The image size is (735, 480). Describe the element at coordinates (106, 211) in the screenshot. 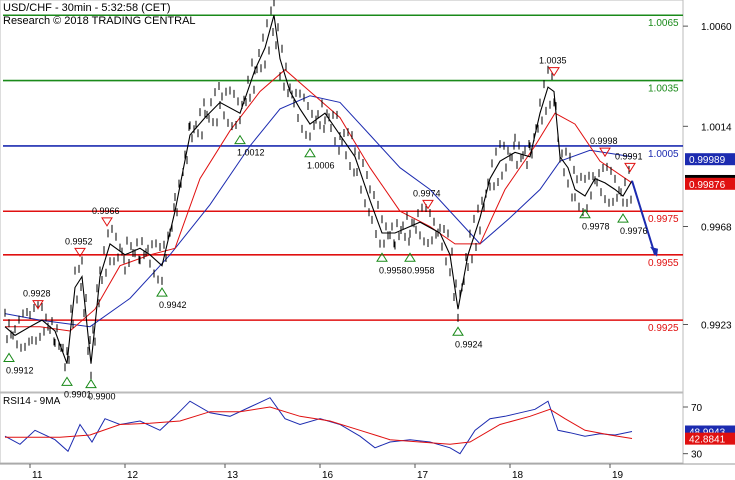

I see `peak-label: 0.9966` at that location.